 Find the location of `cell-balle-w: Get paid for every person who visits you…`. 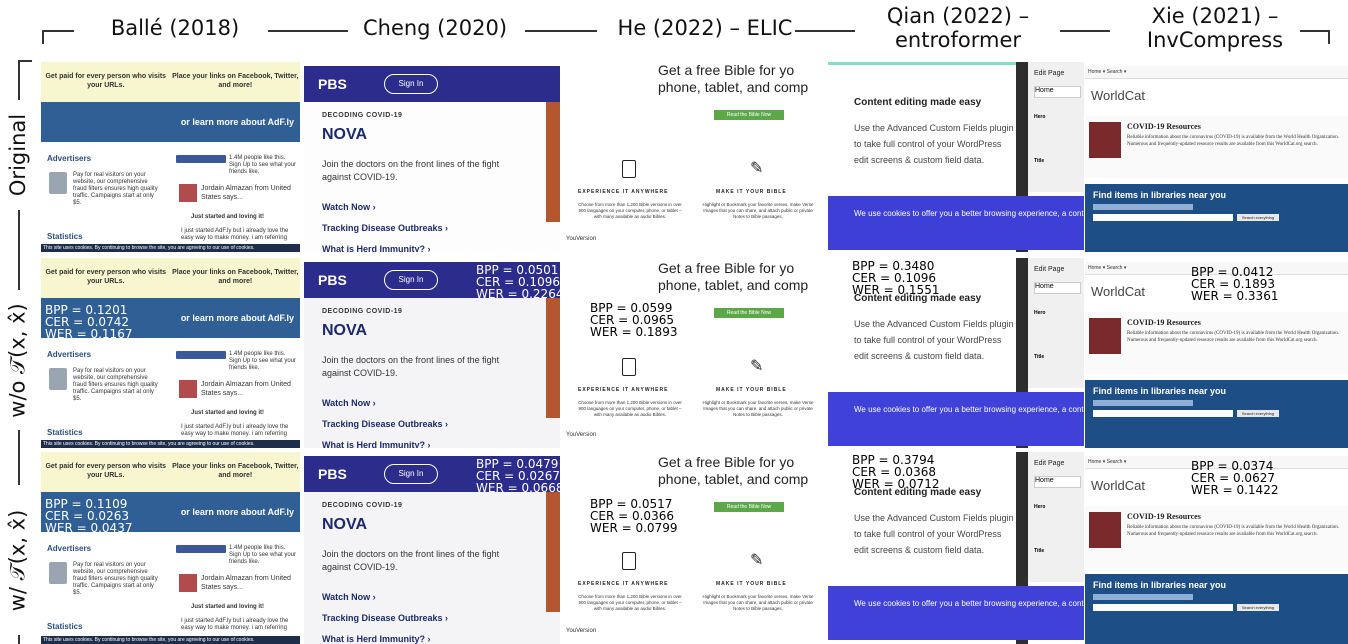

cell-balle-w: Get paid for every person who visits you… is located at coordinates (170, 548).